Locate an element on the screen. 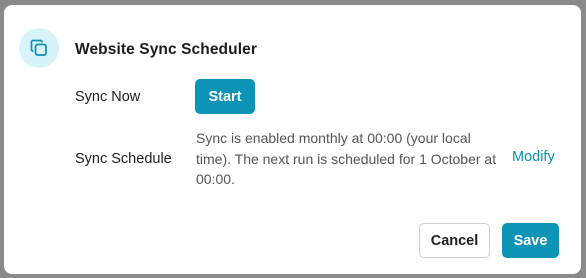 The image size is (586, 278). copy-icon is located at coordinates (39, 48).